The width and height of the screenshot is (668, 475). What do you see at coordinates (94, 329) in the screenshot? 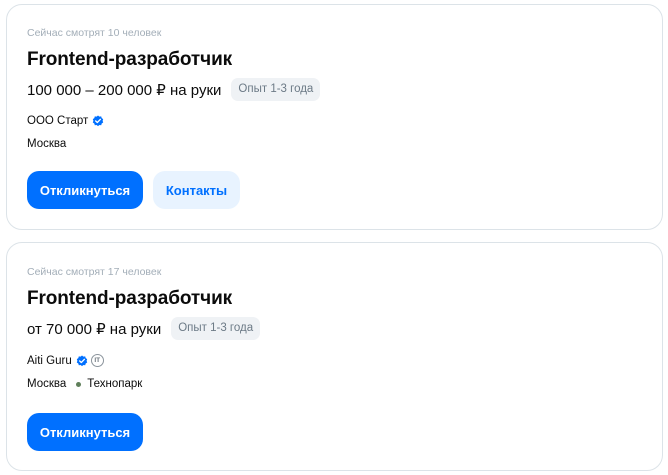
I see `salary: от 70 000 ₽ на руки` at bounding box center [94, 329].